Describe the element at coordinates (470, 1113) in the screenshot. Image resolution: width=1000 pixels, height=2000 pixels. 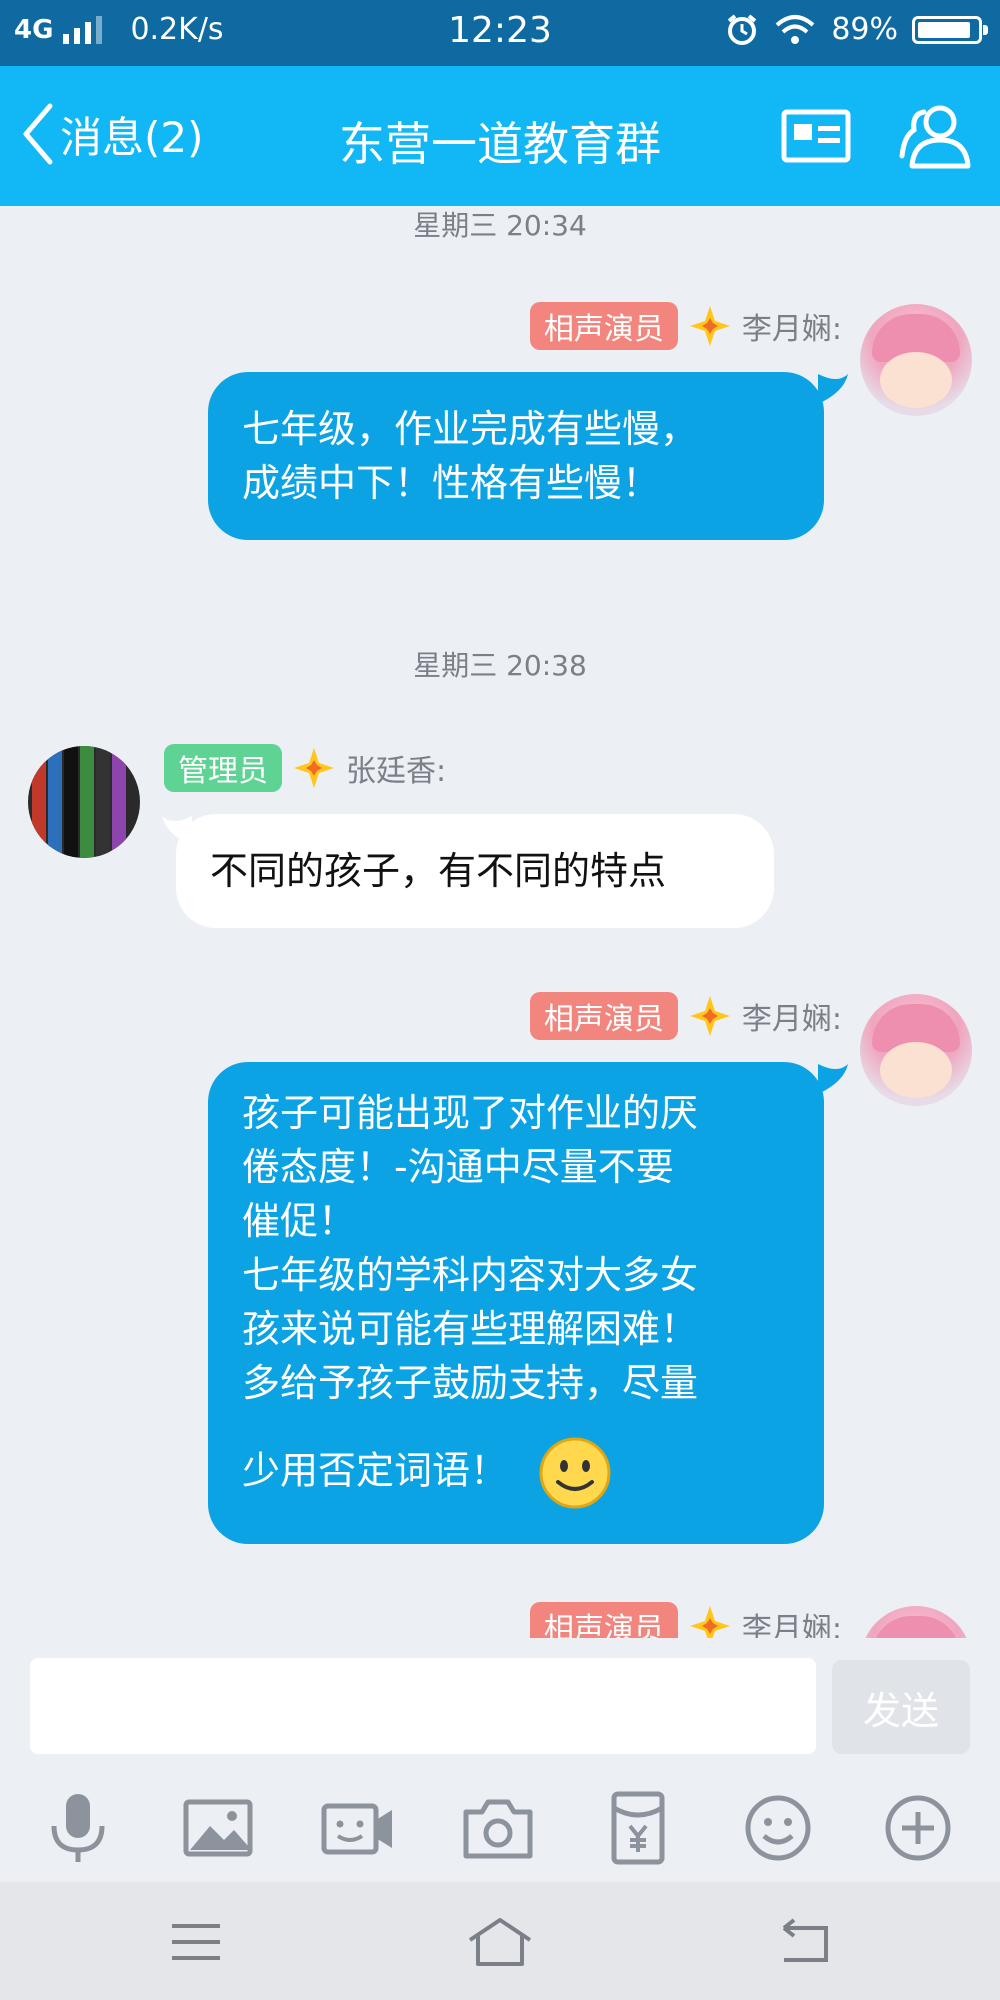
I see `message-line: 孩子可能出现了对作业的厌` at that location.